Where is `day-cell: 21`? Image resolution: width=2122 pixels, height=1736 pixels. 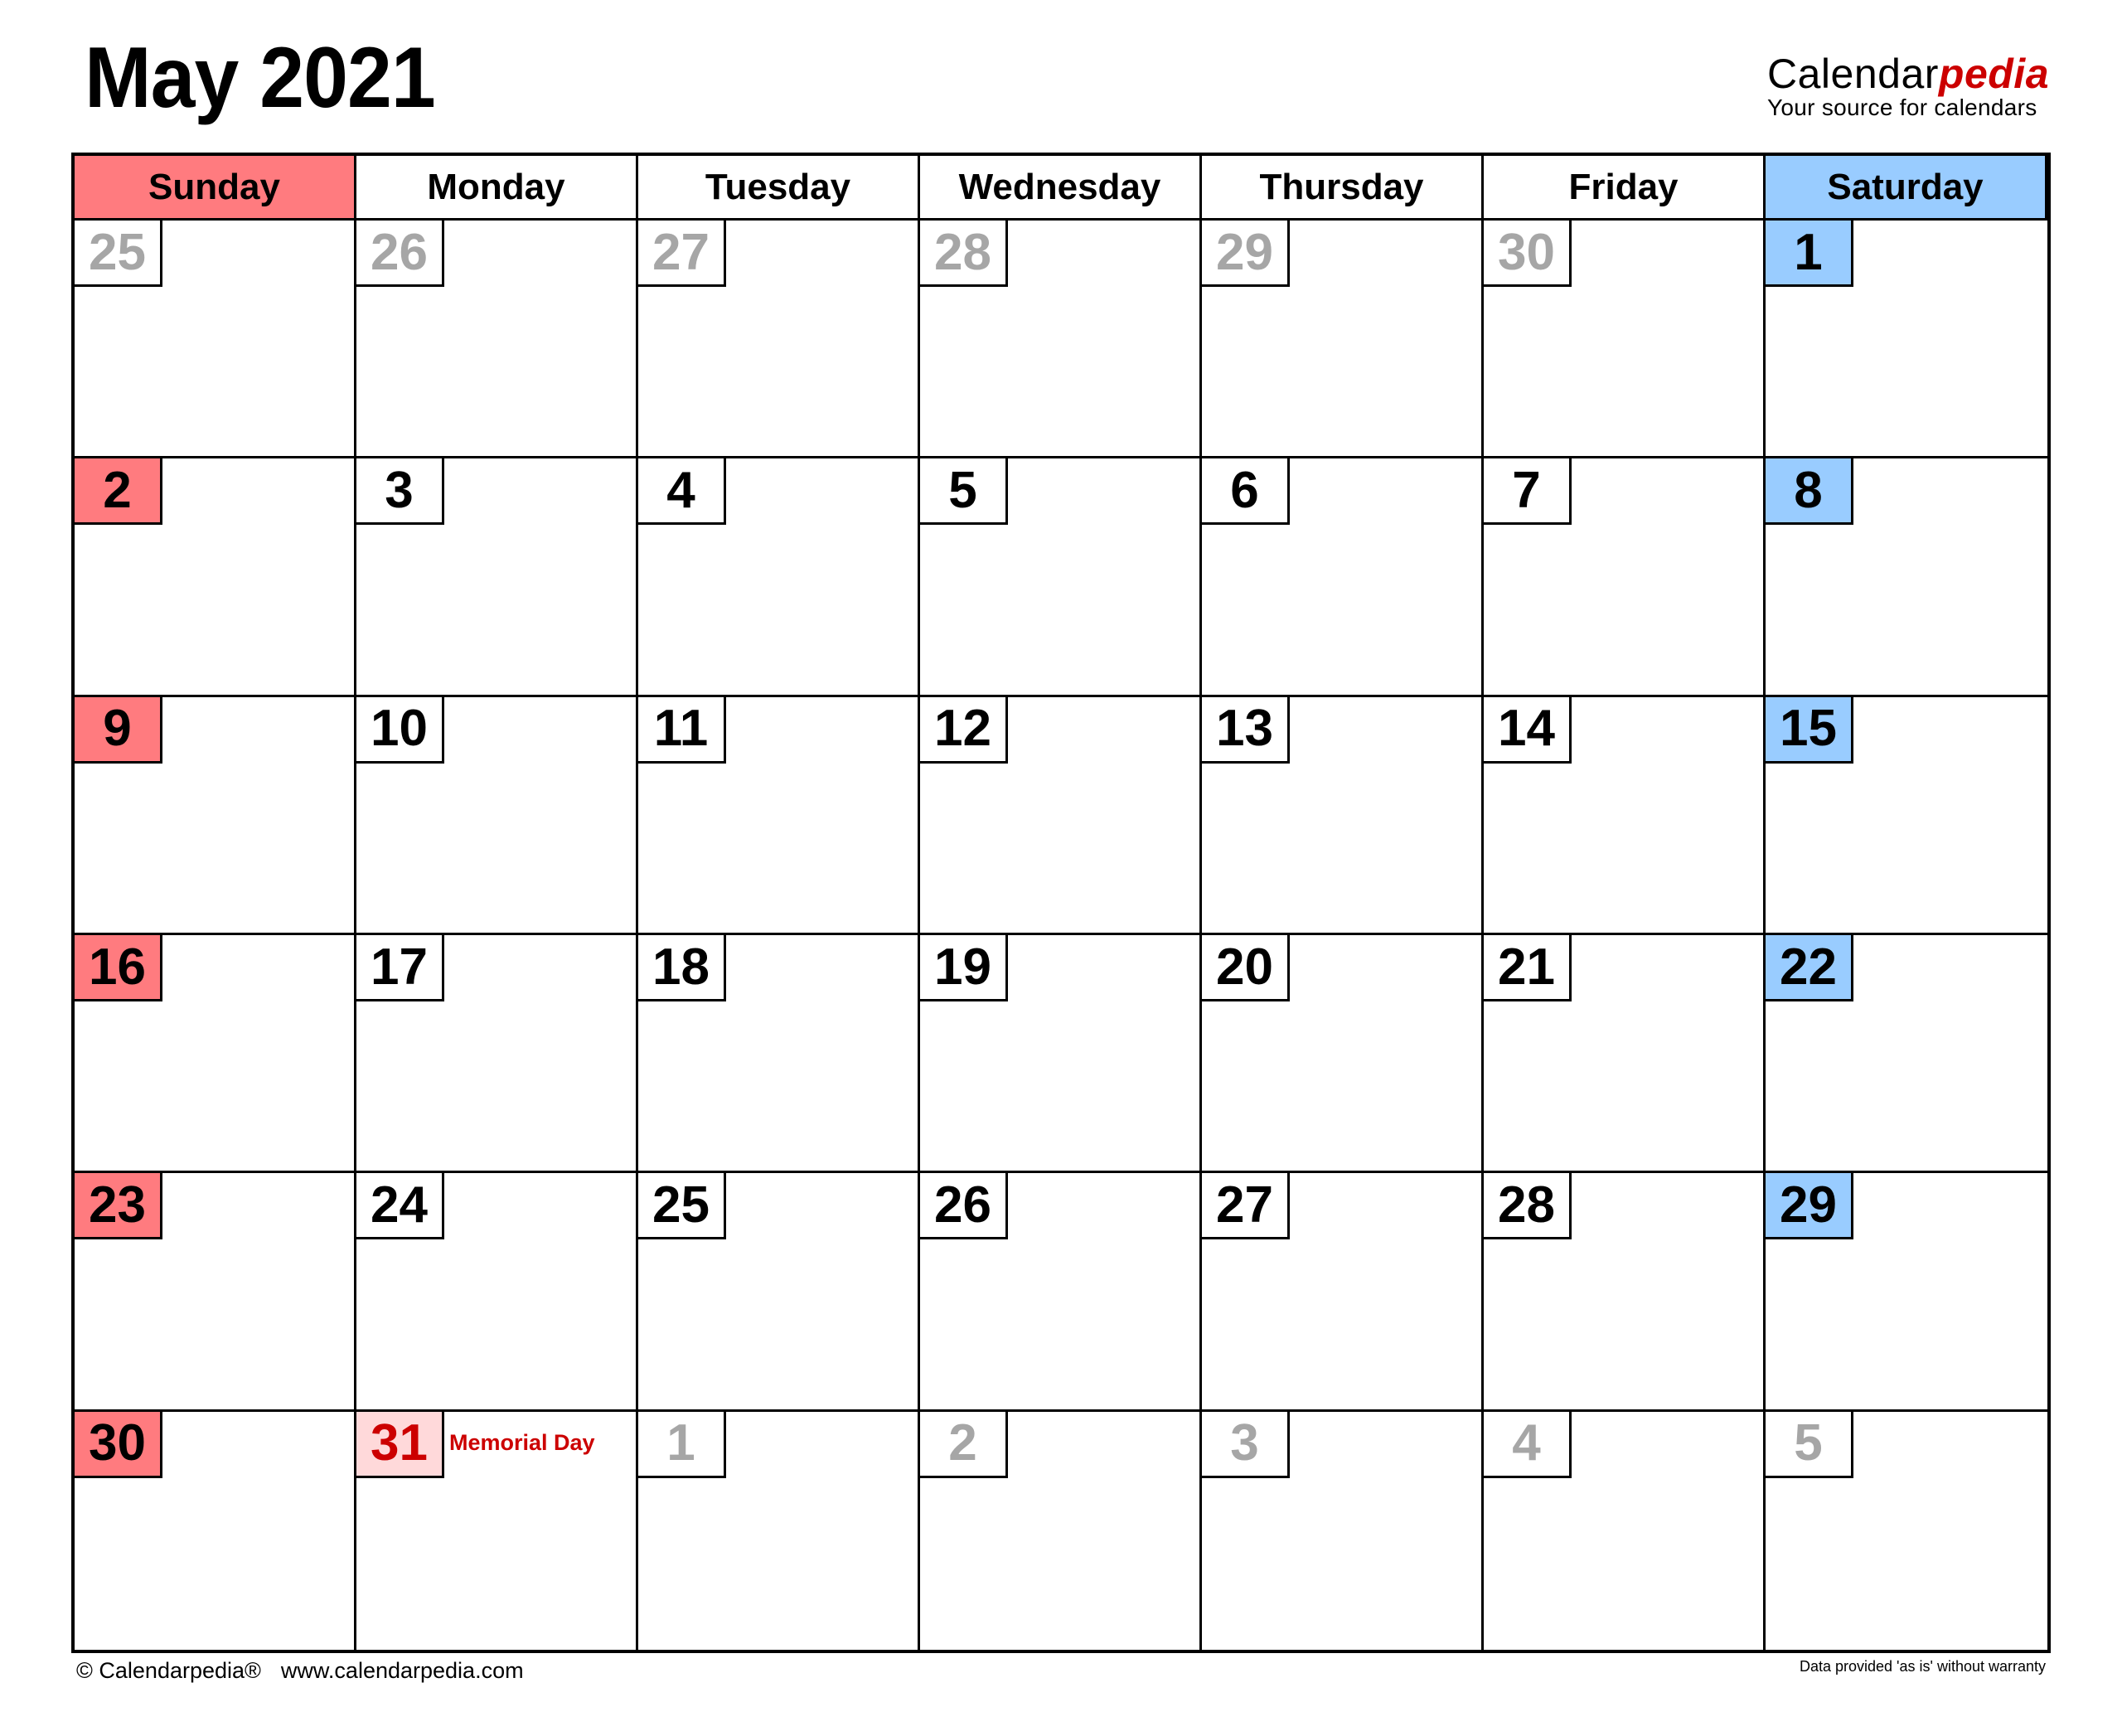 day-cell: 21 is located at coordinates (1625, 1054).